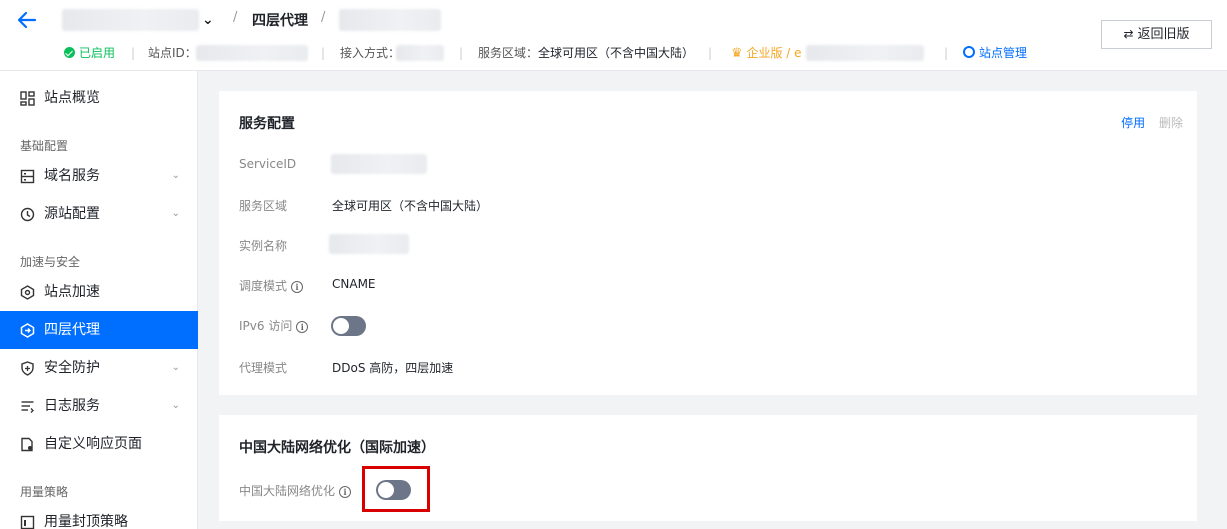 The height and width of the screenshot is (529, 1227). Describe the element at coordinates (252, 53) in the screenshot. I see `site-id-redacted` at that location.